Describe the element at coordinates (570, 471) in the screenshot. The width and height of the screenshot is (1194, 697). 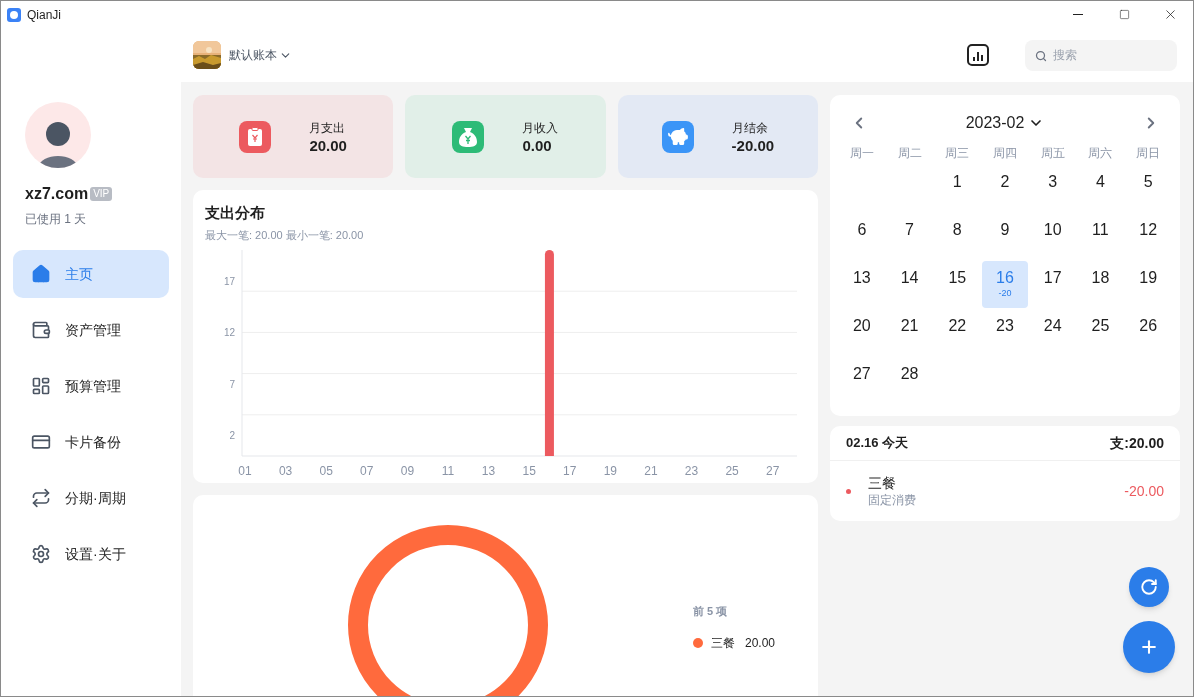
I see `x-tick-label: 17` at that location.